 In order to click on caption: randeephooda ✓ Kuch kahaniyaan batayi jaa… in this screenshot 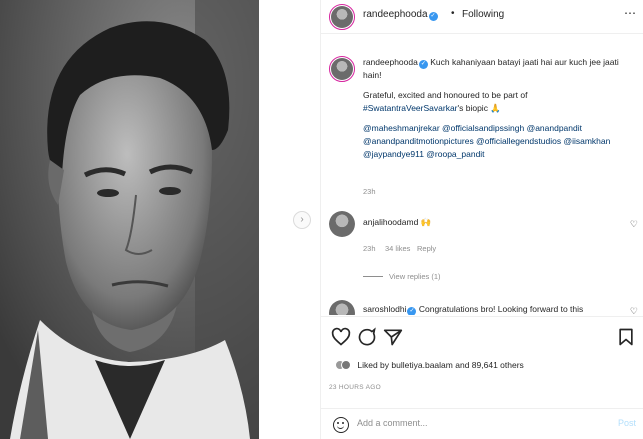, I will do `click(497, 108)`.